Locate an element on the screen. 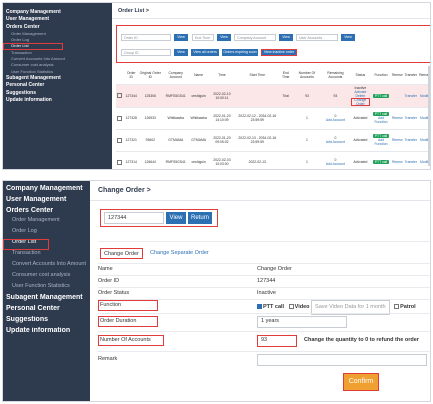  tab-change-separate-order: Change Separate Order is located at coordinates (179, 253).